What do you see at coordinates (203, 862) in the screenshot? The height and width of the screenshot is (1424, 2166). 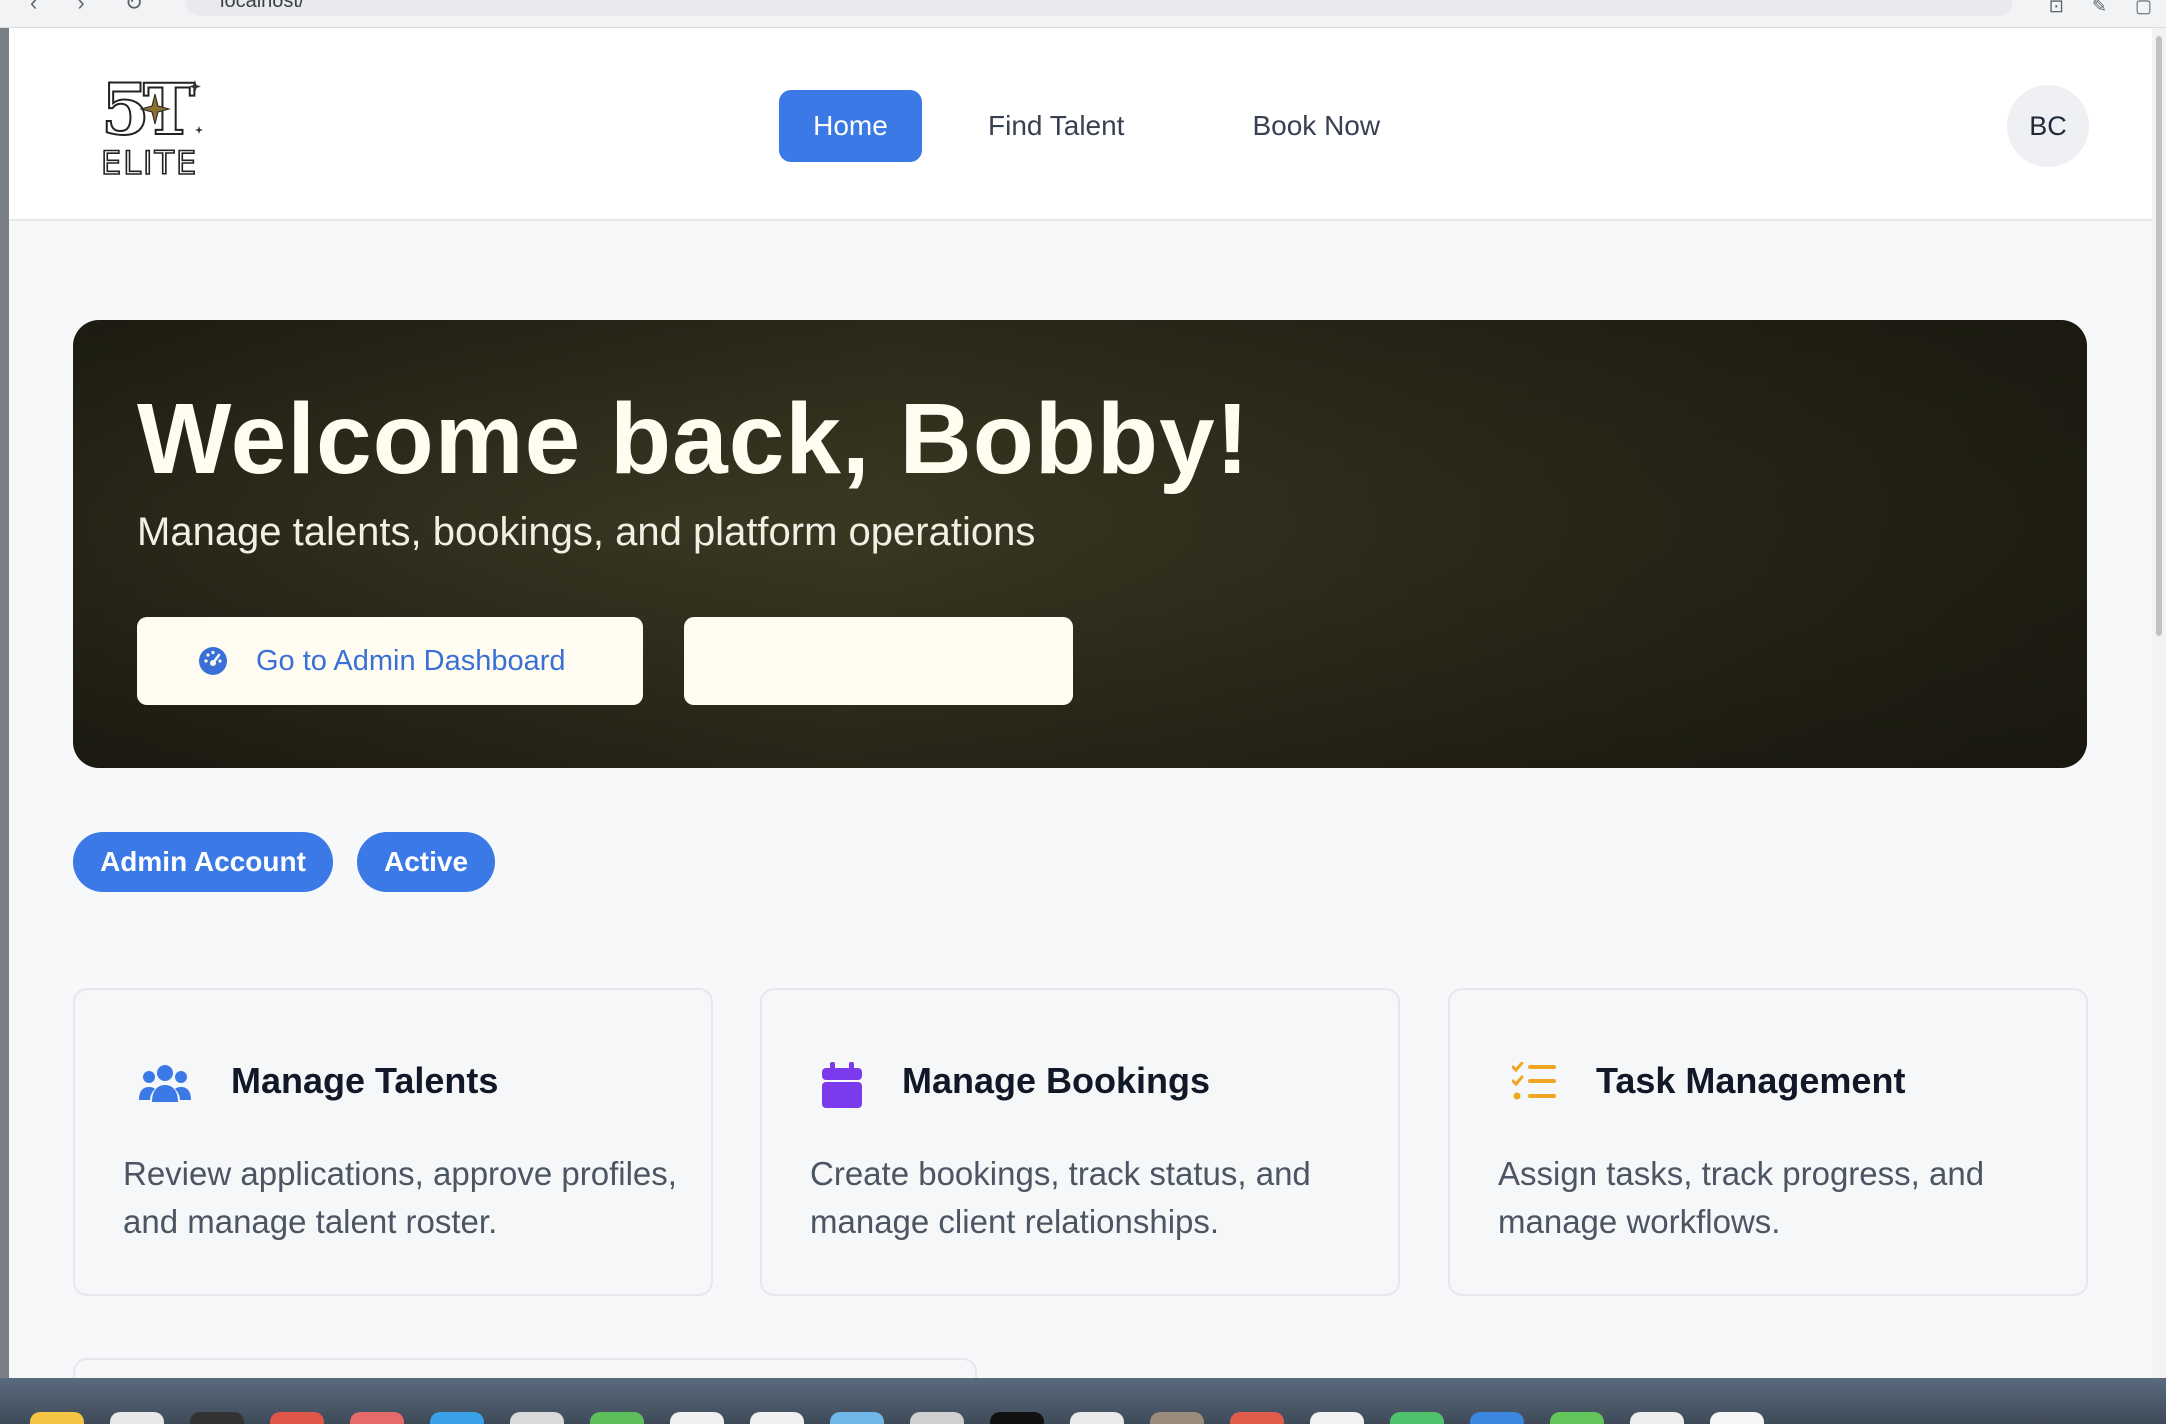 I see `account-type-badge: Admin Account` at bounding box center [203, 862].